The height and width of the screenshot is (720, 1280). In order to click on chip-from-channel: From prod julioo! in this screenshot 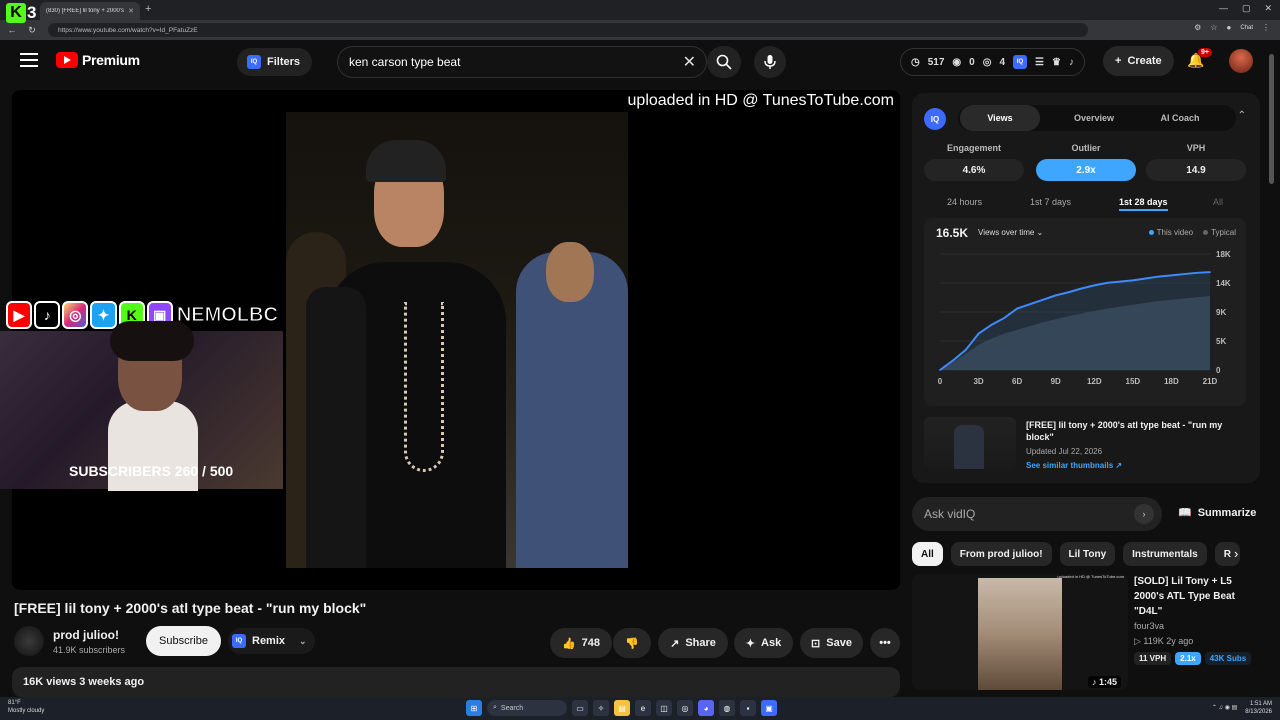, I will do `click(1001, 554)`.